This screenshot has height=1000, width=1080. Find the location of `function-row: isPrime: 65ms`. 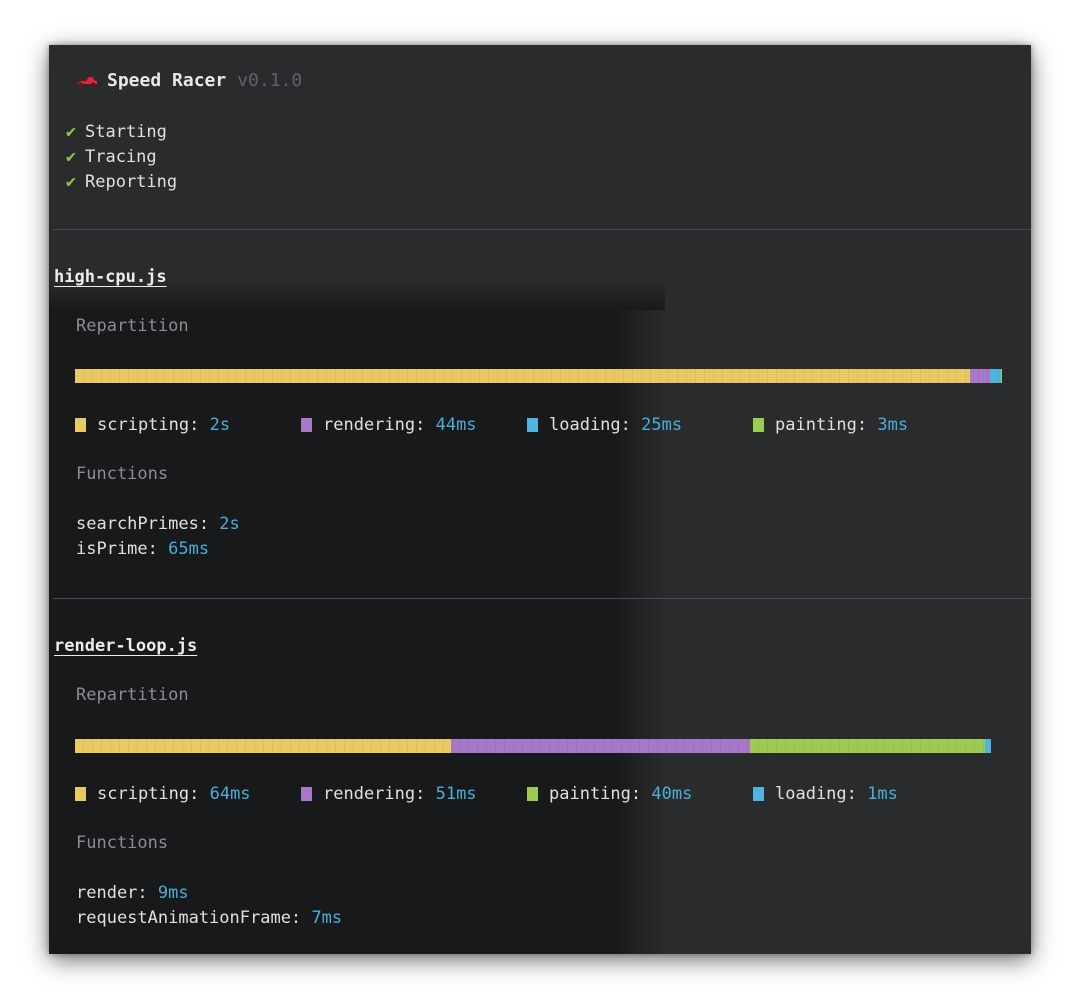

function-row: isPrime: 65ms is located at coordinates (158, 549).